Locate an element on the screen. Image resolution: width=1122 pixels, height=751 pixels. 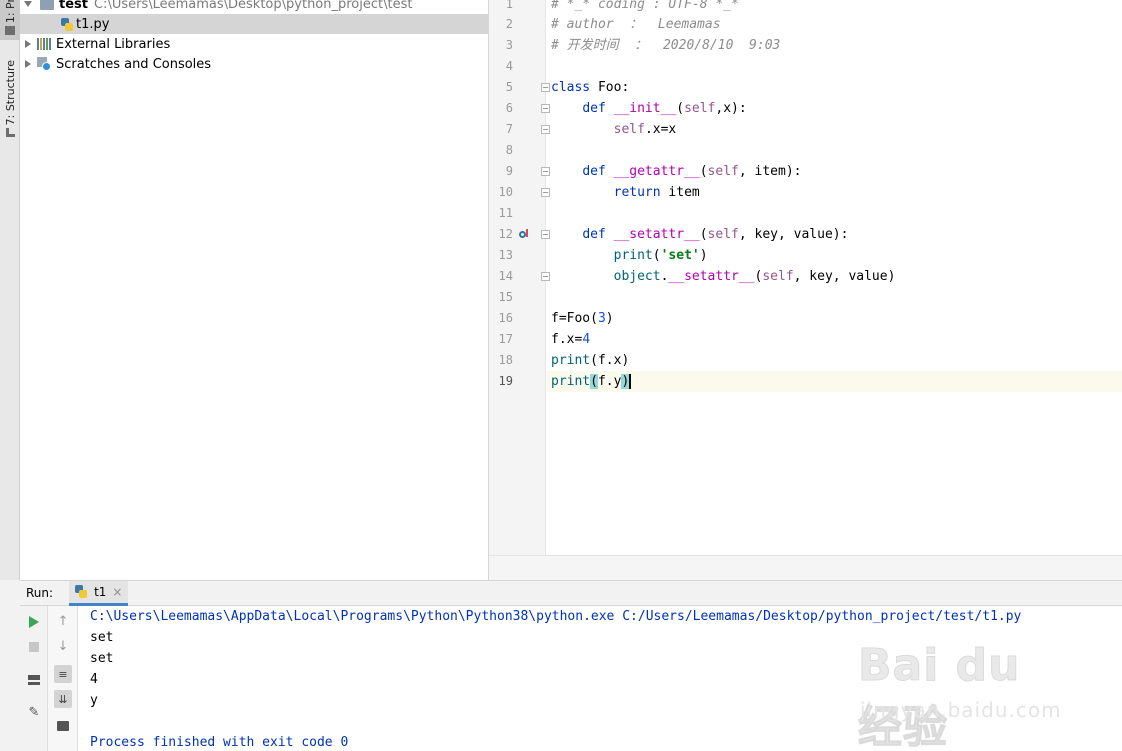
print-icon is located at coordinates (63, 726).